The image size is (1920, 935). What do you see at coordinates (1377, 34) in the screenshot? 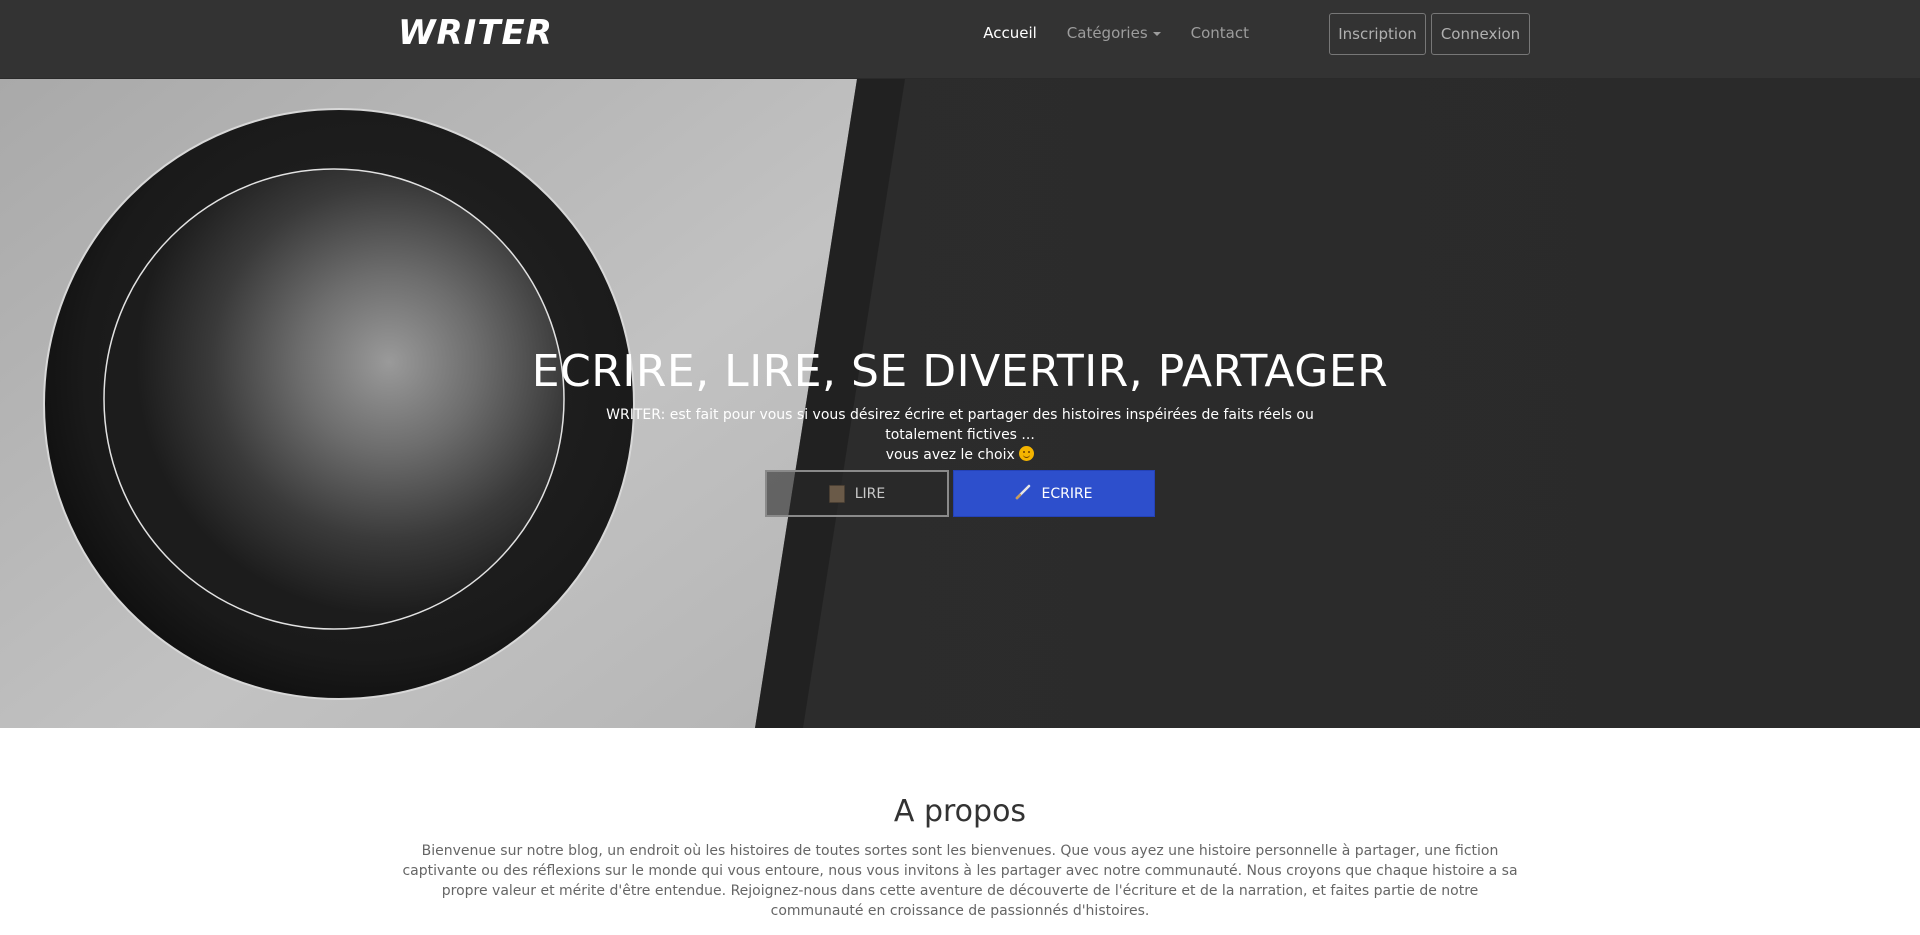
I see `signup-button: Inscription` at bounding box center [1377, 34].